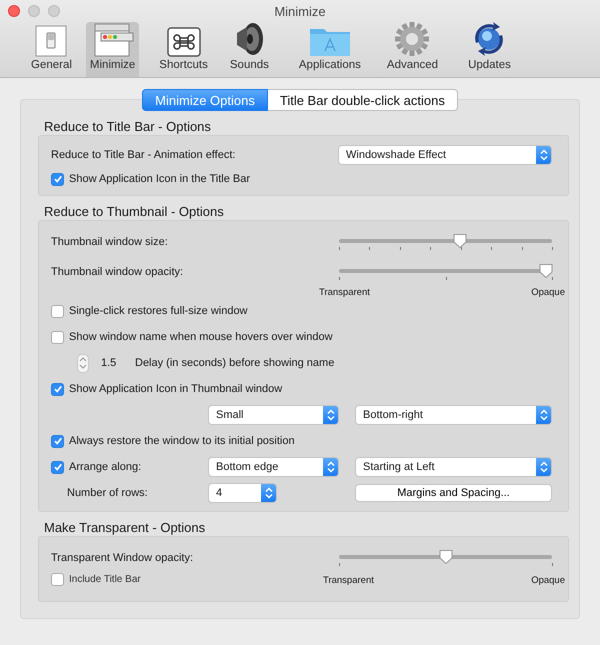 This screenshot has width=600, height=645. I want to click on popup-button: Starting at Left, so click(453, 467).